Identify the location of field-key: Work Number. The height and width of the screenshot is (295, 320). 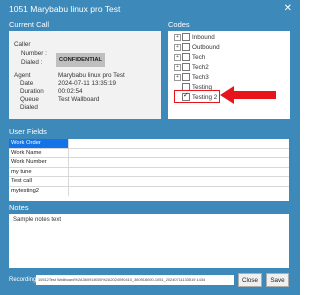
(39, 162).